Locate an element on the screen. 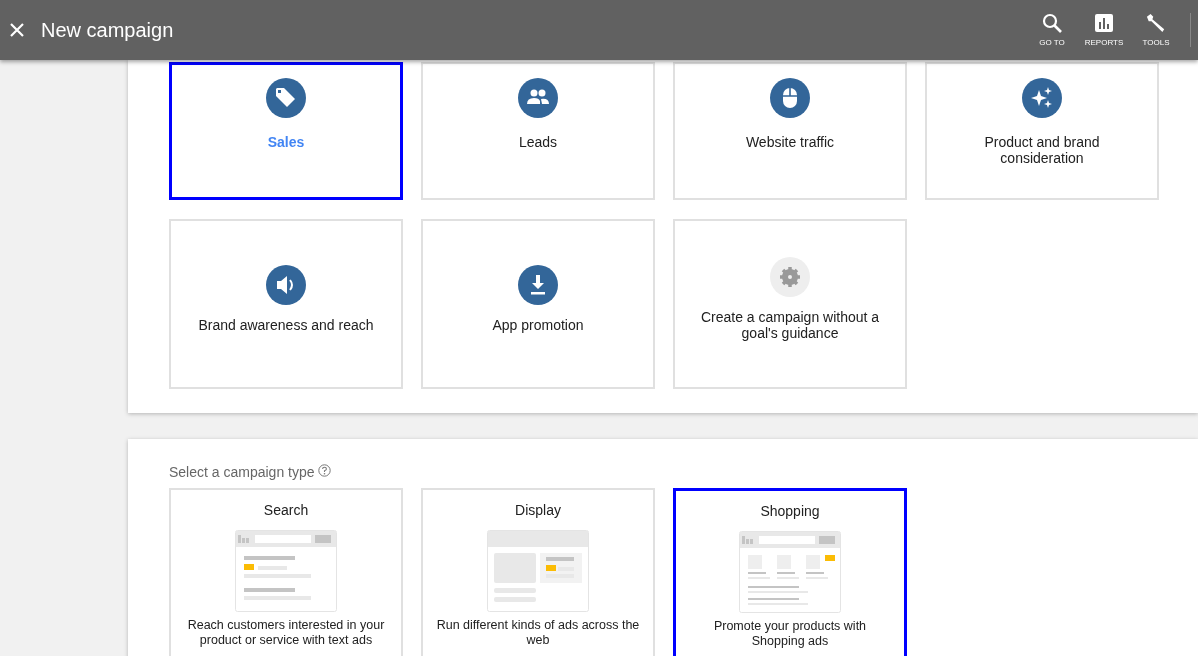  goal-card: Website traffic is located at coordinates (790, 131).